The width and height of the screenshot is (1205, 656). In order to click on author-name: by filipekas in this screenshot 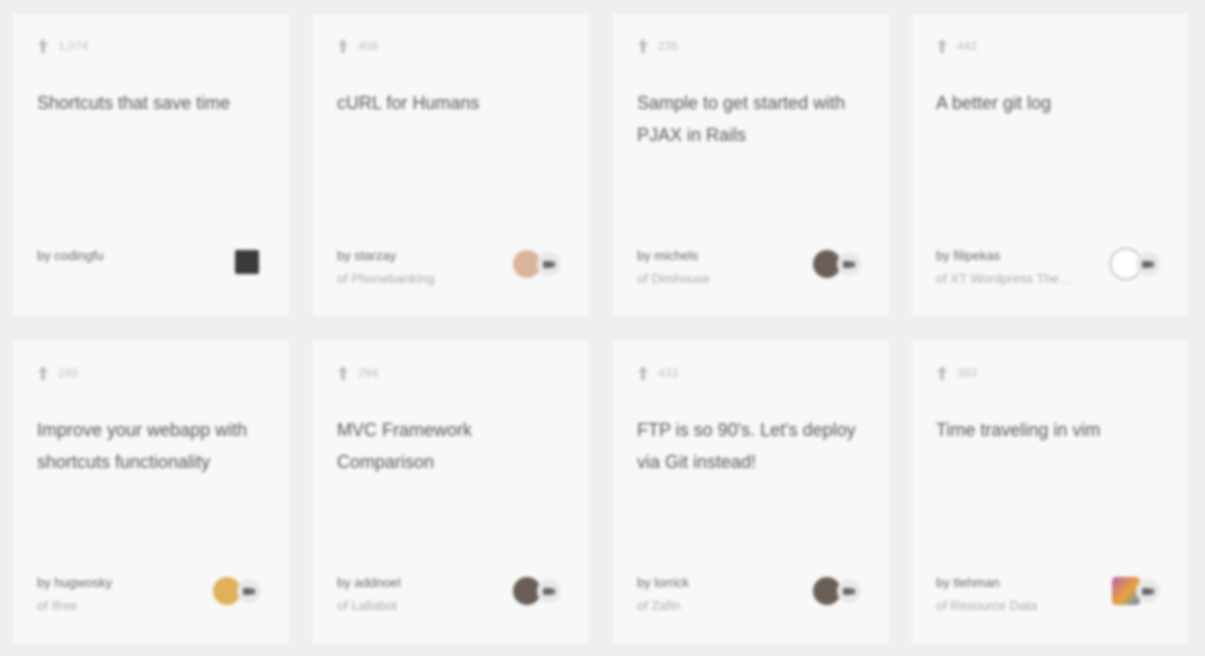, I will do `click(1026, 255)`.